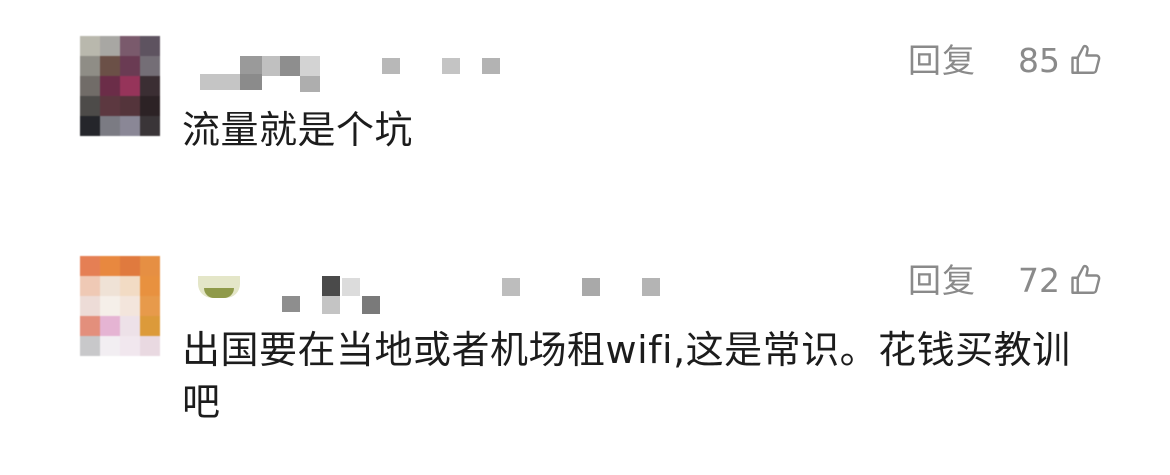  Describe the element at coordinates (1039, 280) in the screenshot. I see `like-count: 72` at that location.